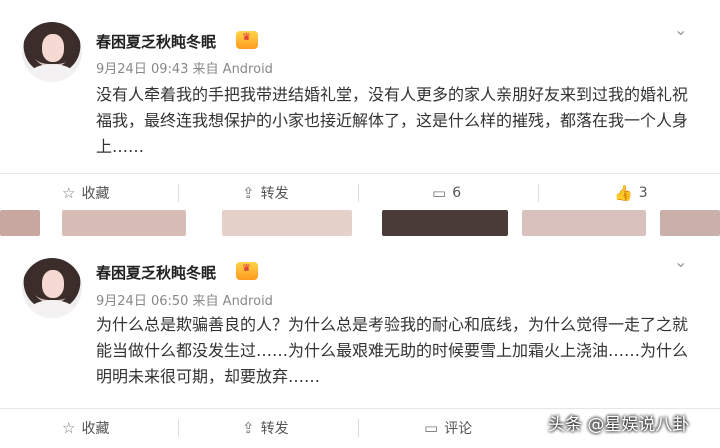 Image resolution: width=720 pixels, height=448 pixels. I want to click on post-meta: 9月24日 06:50 来自 Android, so click(184, 301).